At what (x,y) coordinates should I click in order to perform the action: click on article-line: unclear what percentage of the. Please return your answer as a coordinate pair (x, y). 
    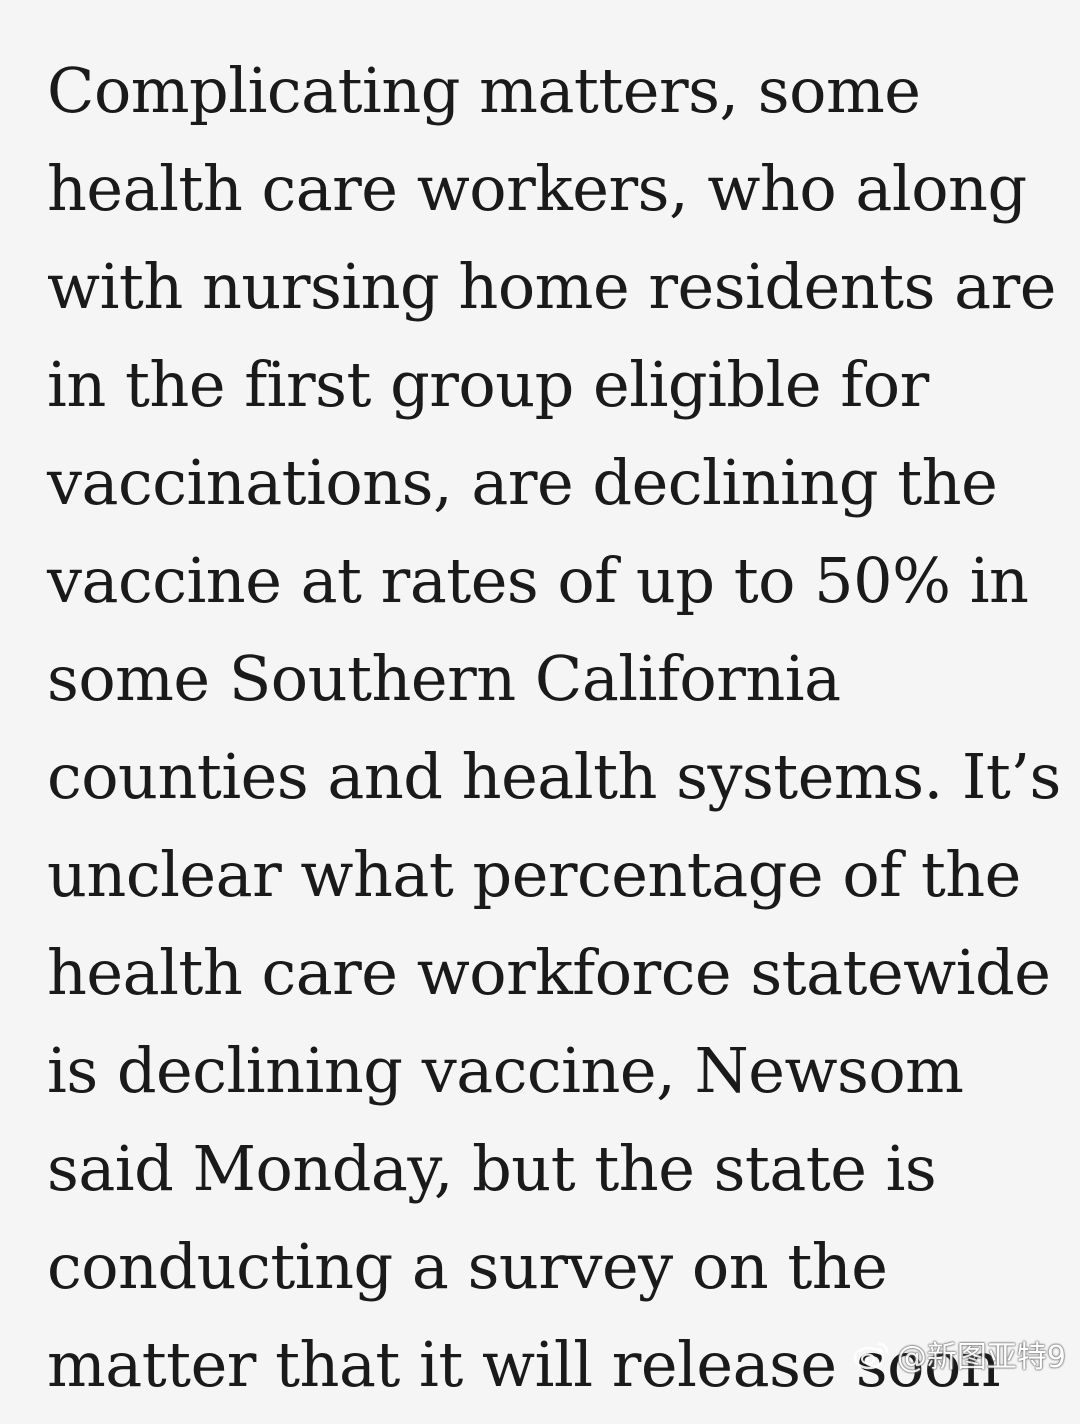
    Looking at the image, I should click on (534, 874).